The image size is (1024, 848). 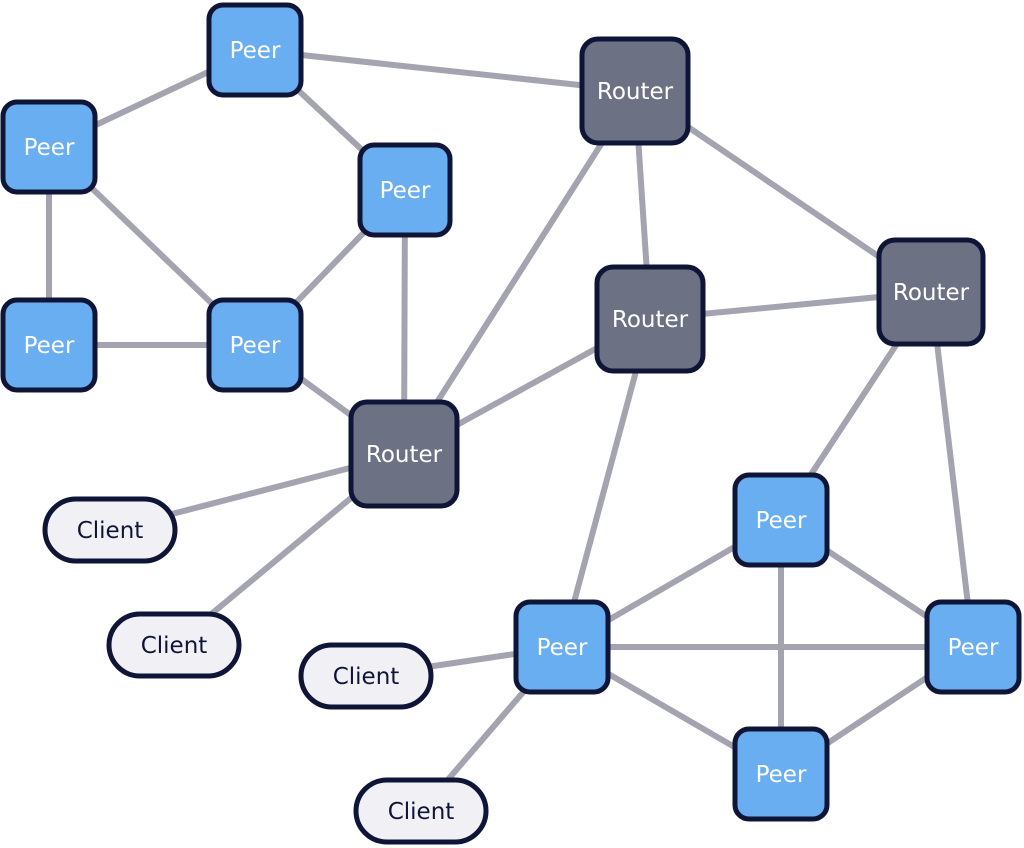 What do you see at coordinates (445, 70) in the screenshot?
I see `edge-peer-top-to-router-top` at bounding box center [445, 70].